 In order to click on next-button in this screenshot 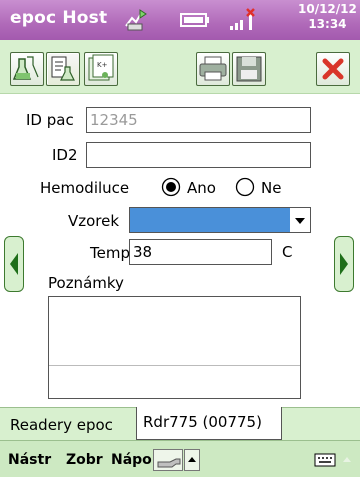, I will do `click(344, 264)`.